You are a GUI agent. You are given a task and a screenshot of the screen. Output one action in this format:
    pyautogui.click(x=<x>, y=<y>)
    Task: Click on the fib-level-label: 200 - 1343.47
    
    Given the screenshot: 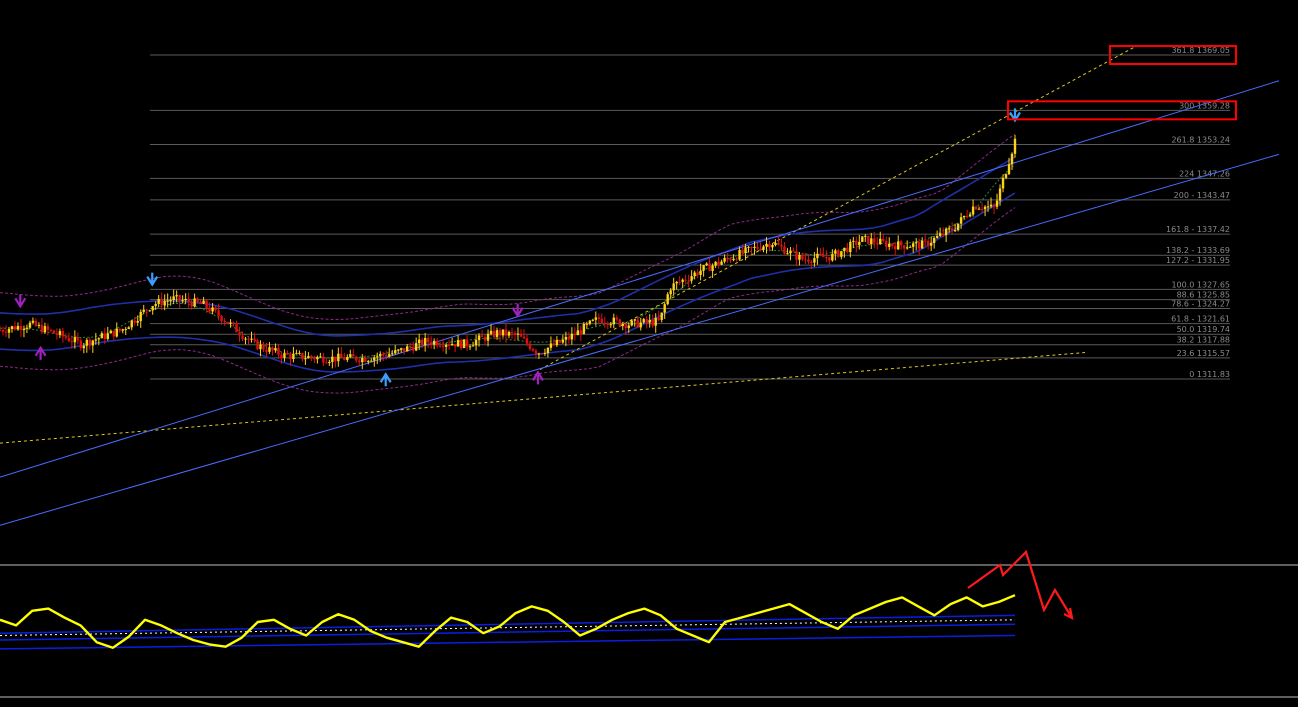 What is the action you would take?
    pyautogui.click(x=1202, y=195)
    